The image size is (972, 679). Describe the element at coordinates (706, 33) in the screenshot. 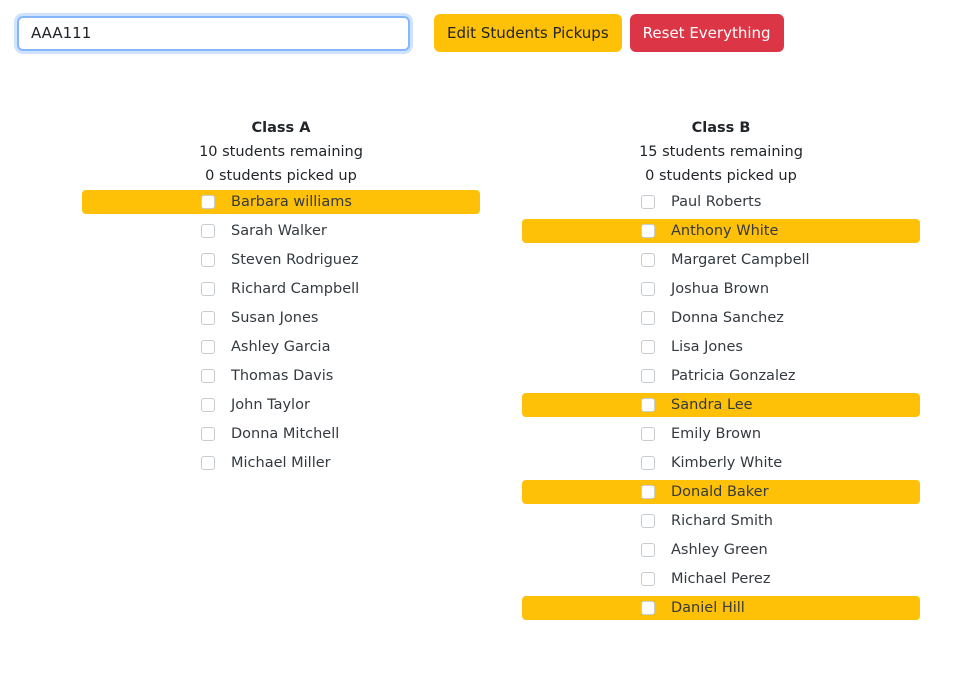

I see `reset-everything-button: Reset Everything` at that location.